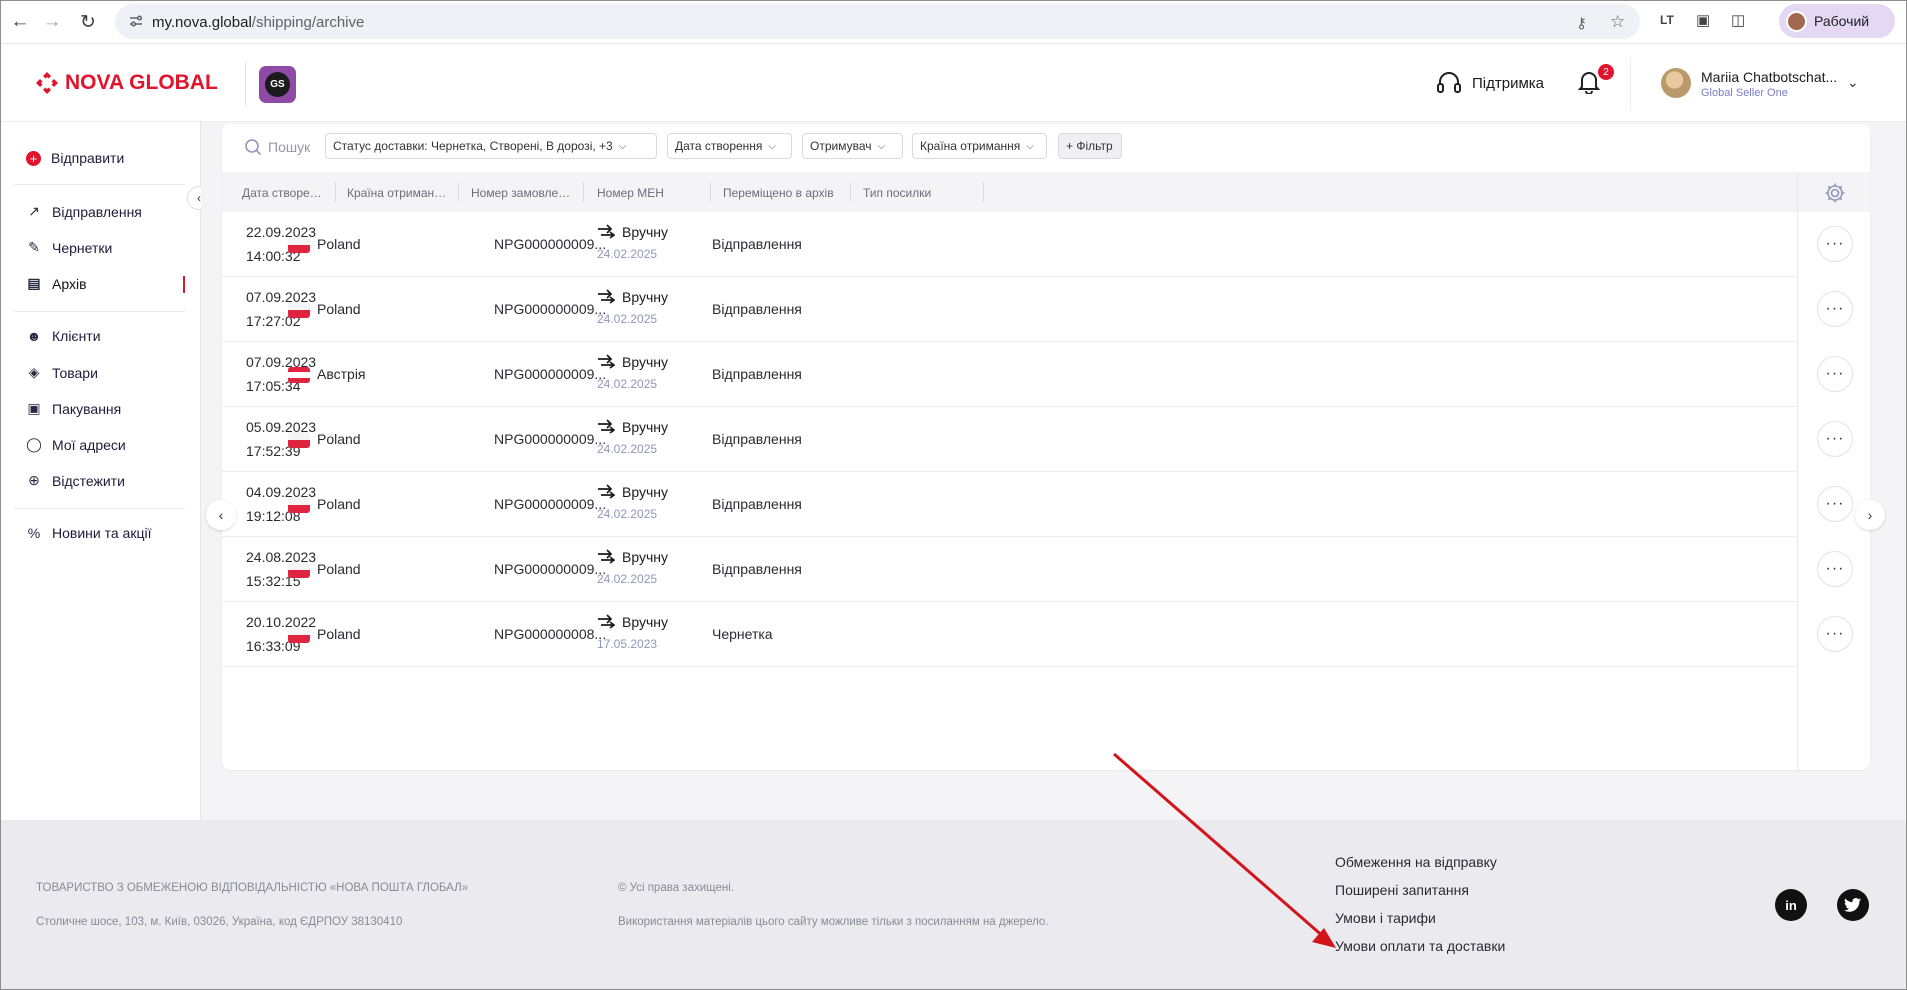  What do you see at coordinates (979, 146) in the screenshot?
I see `country-filter: Країна отримання ⌵` at bounding box center [979, 146].